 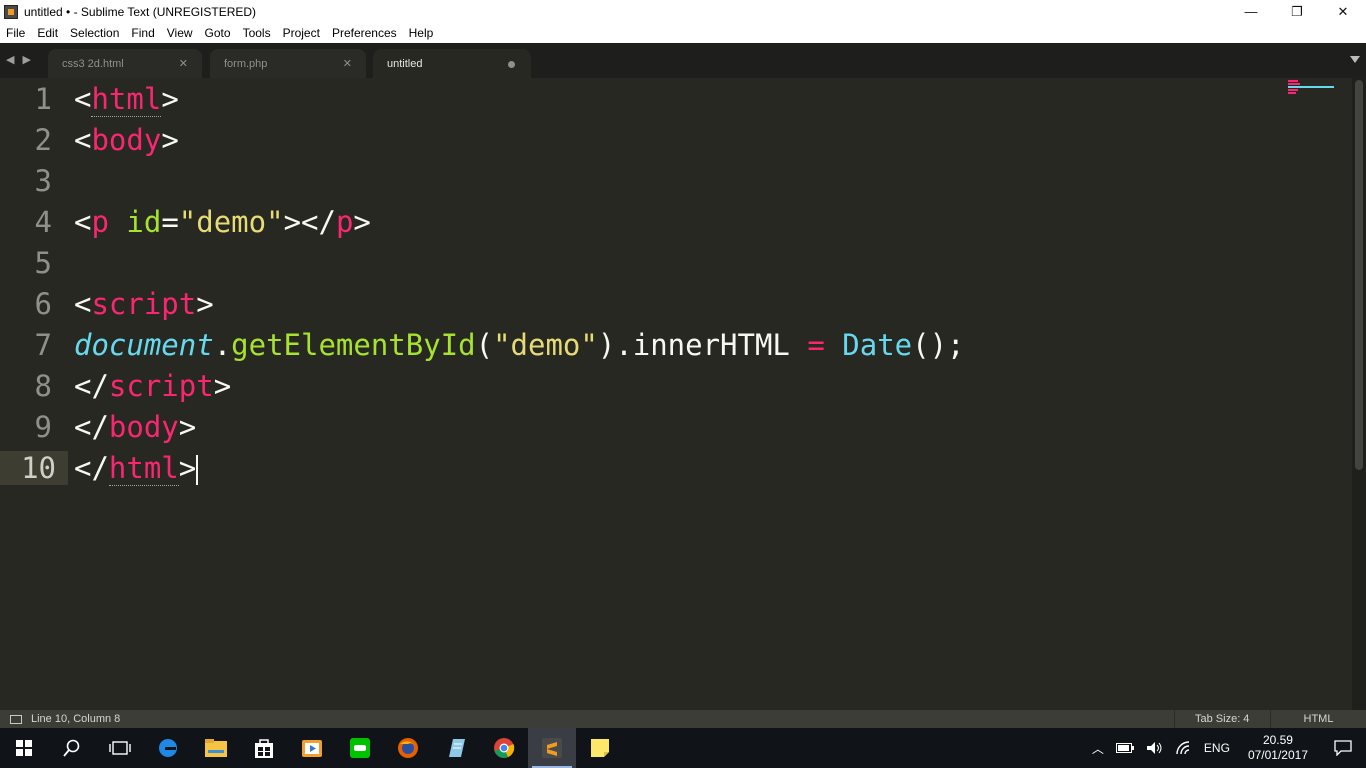 I want to click on tab-size-label: Tab Size: 4, so click(x=1222, y=719).